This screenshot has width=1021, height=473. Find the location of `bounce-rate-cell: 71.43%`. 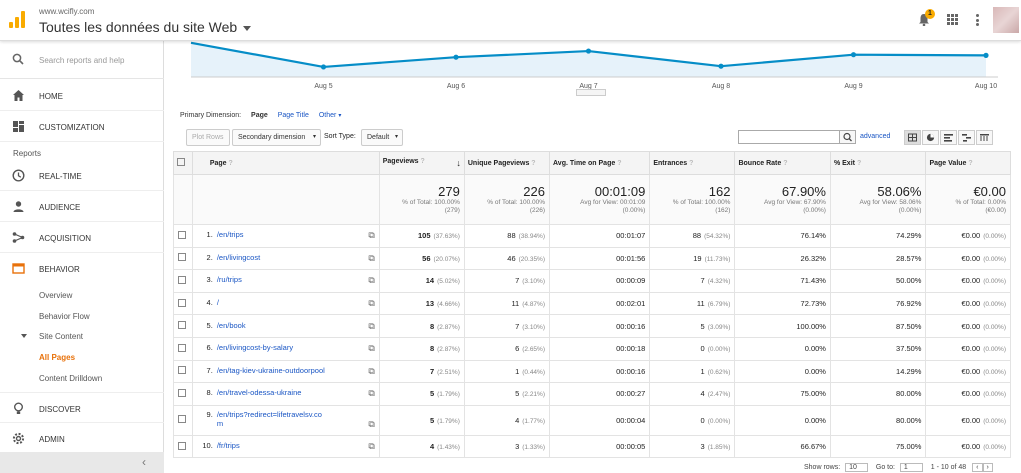

bounce-rate-cell: 71.43% is located at coordinates (782, 281).